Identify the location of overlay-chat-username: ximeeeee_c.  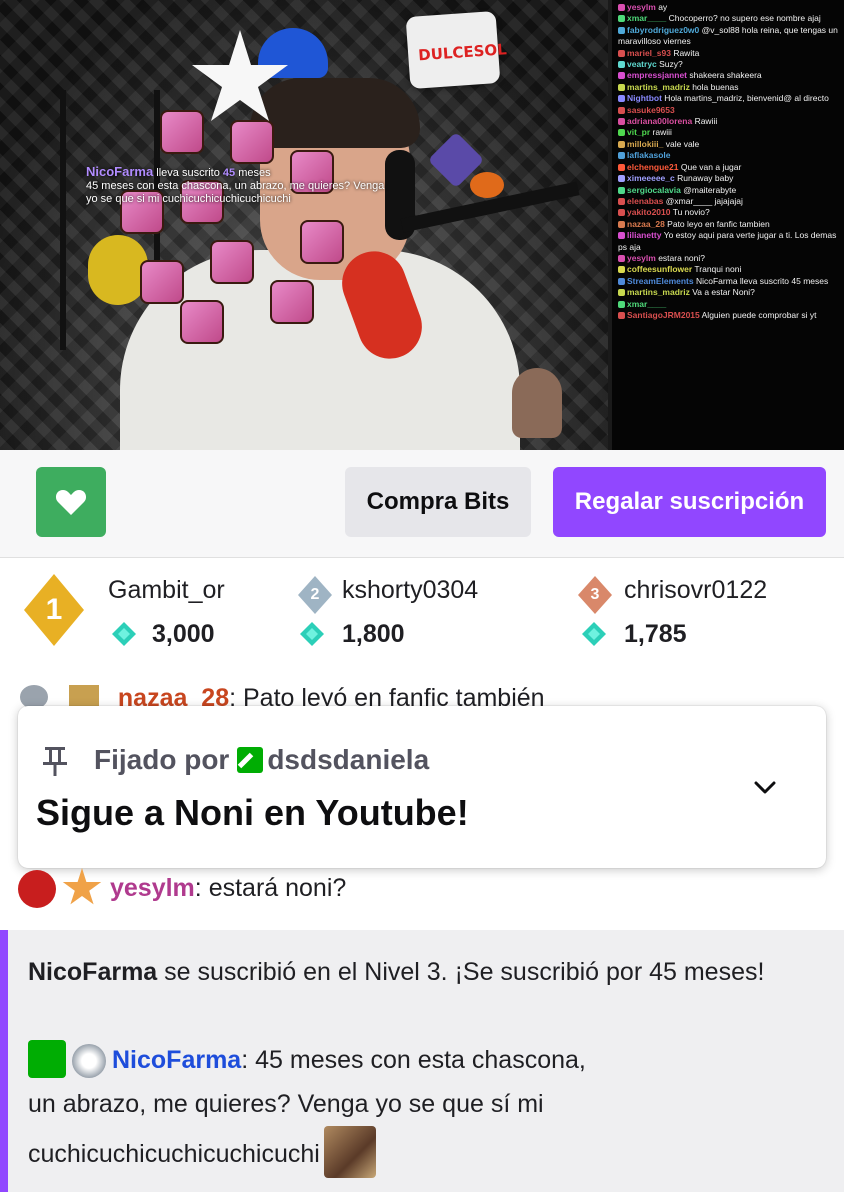
(651, 178).